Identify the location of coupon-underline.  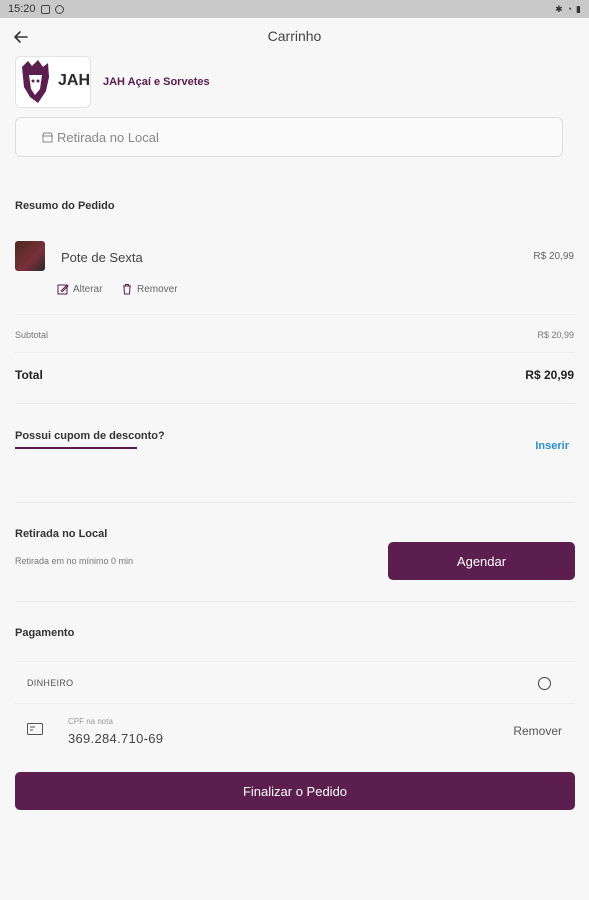
(76, 448).